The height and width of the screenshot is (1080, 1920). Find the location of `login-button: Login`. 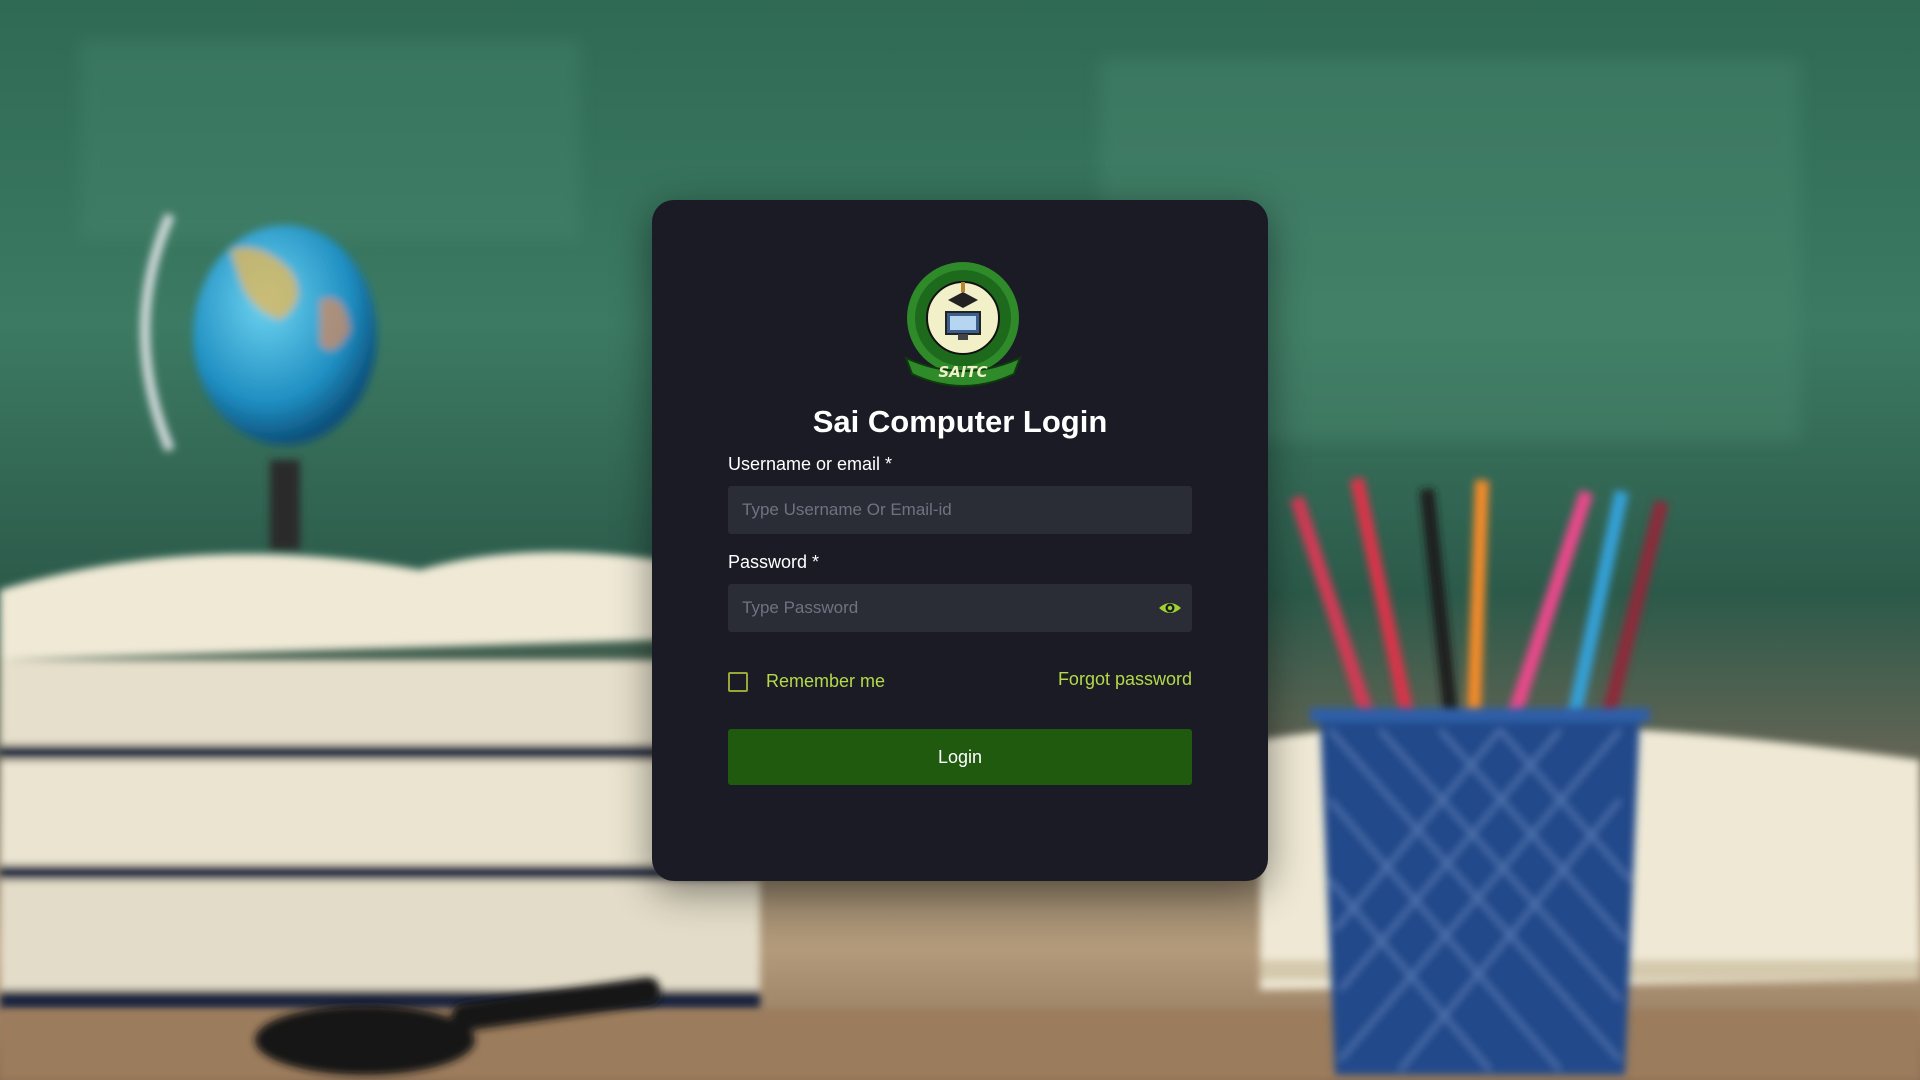

login-button: Login is located at coordinates (960, 757).